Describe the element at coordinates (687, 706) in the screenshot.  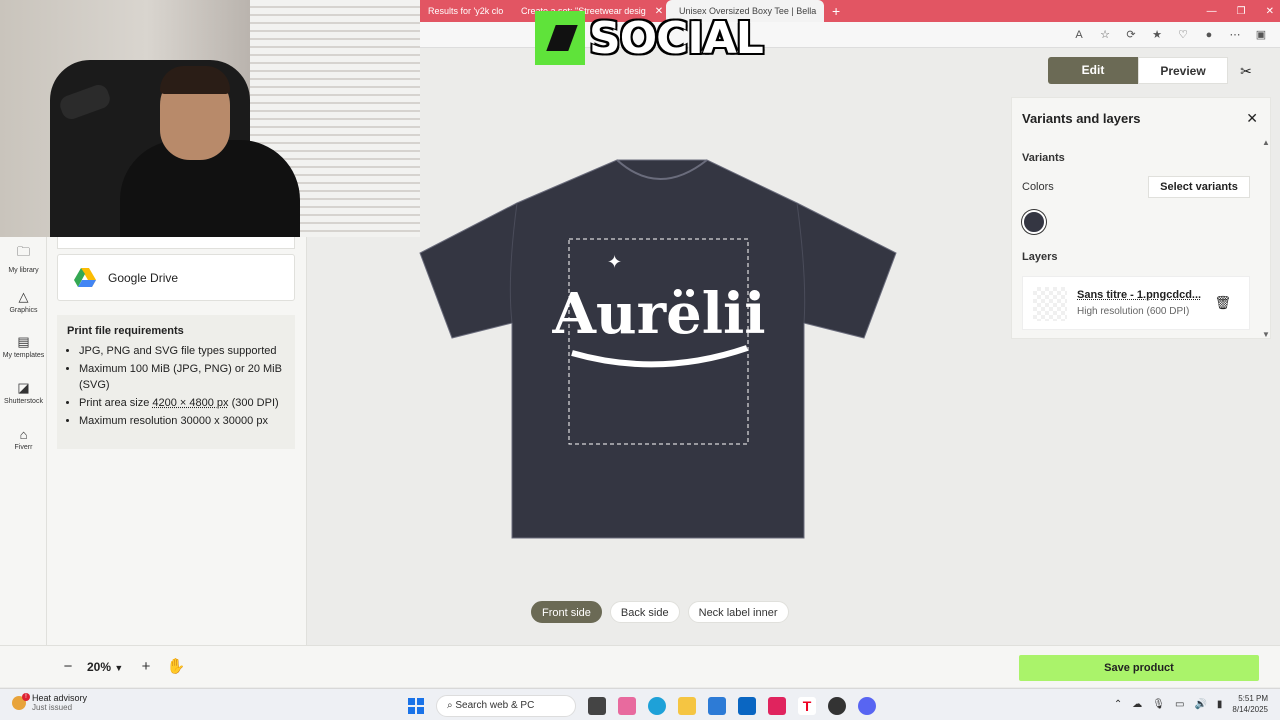
I see `file-explorer-icon` at that location.